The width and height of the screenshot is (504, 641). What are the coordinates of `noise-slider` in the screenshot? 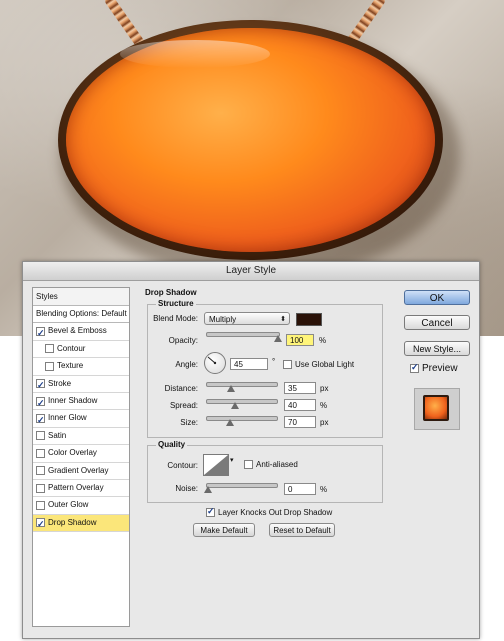 It's located at (242, 485).